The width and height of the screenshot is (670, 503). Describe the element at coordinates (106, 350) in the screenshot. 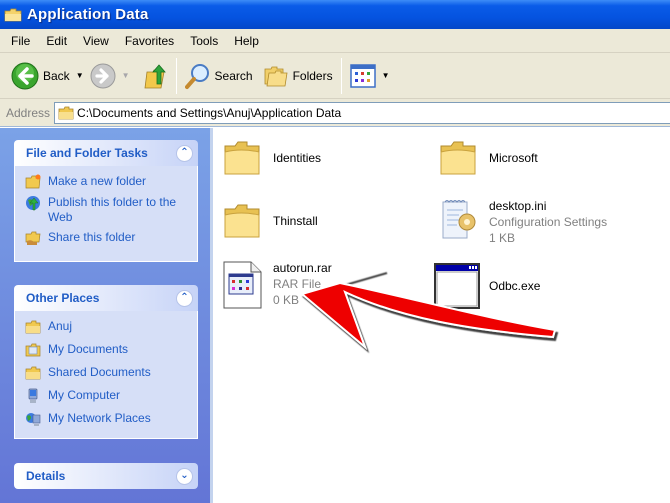

I see `place-my-documents: My Documents` at that location.